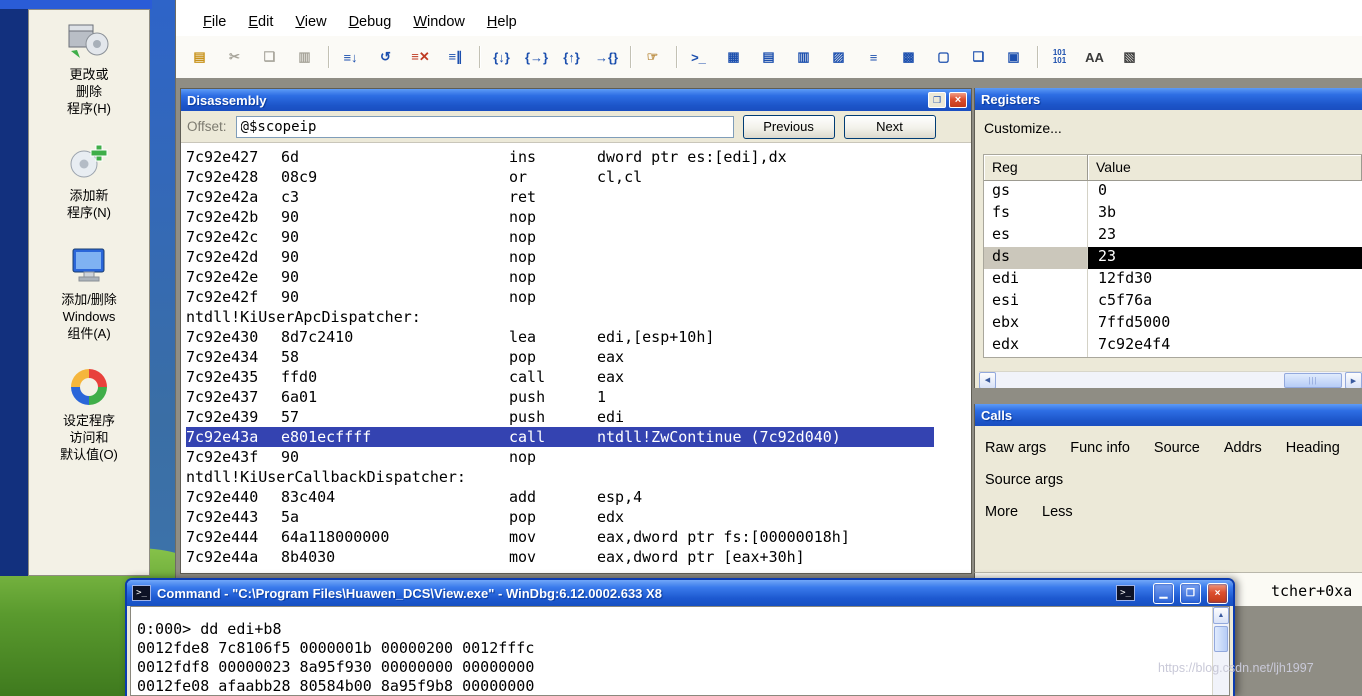  What do you see at coordinates (484, 126) in the screenshot?
I see `offset-input` at bounding box center [484, 126].